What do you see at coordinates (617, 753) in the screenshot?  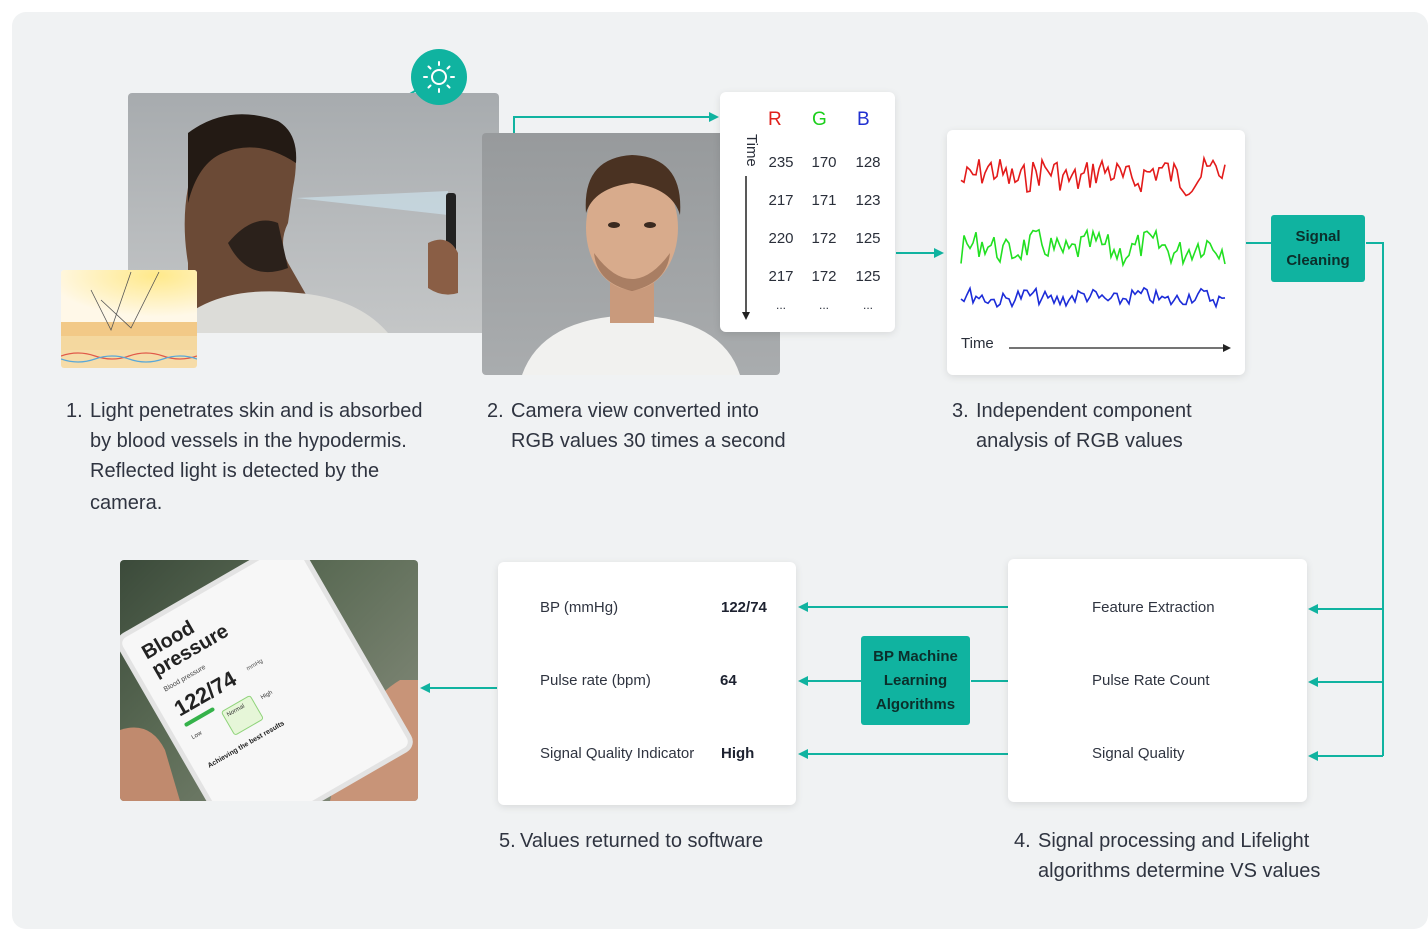 I see `result-label-quality: Signal Quality Indicator` at bounding box center [617, 753].